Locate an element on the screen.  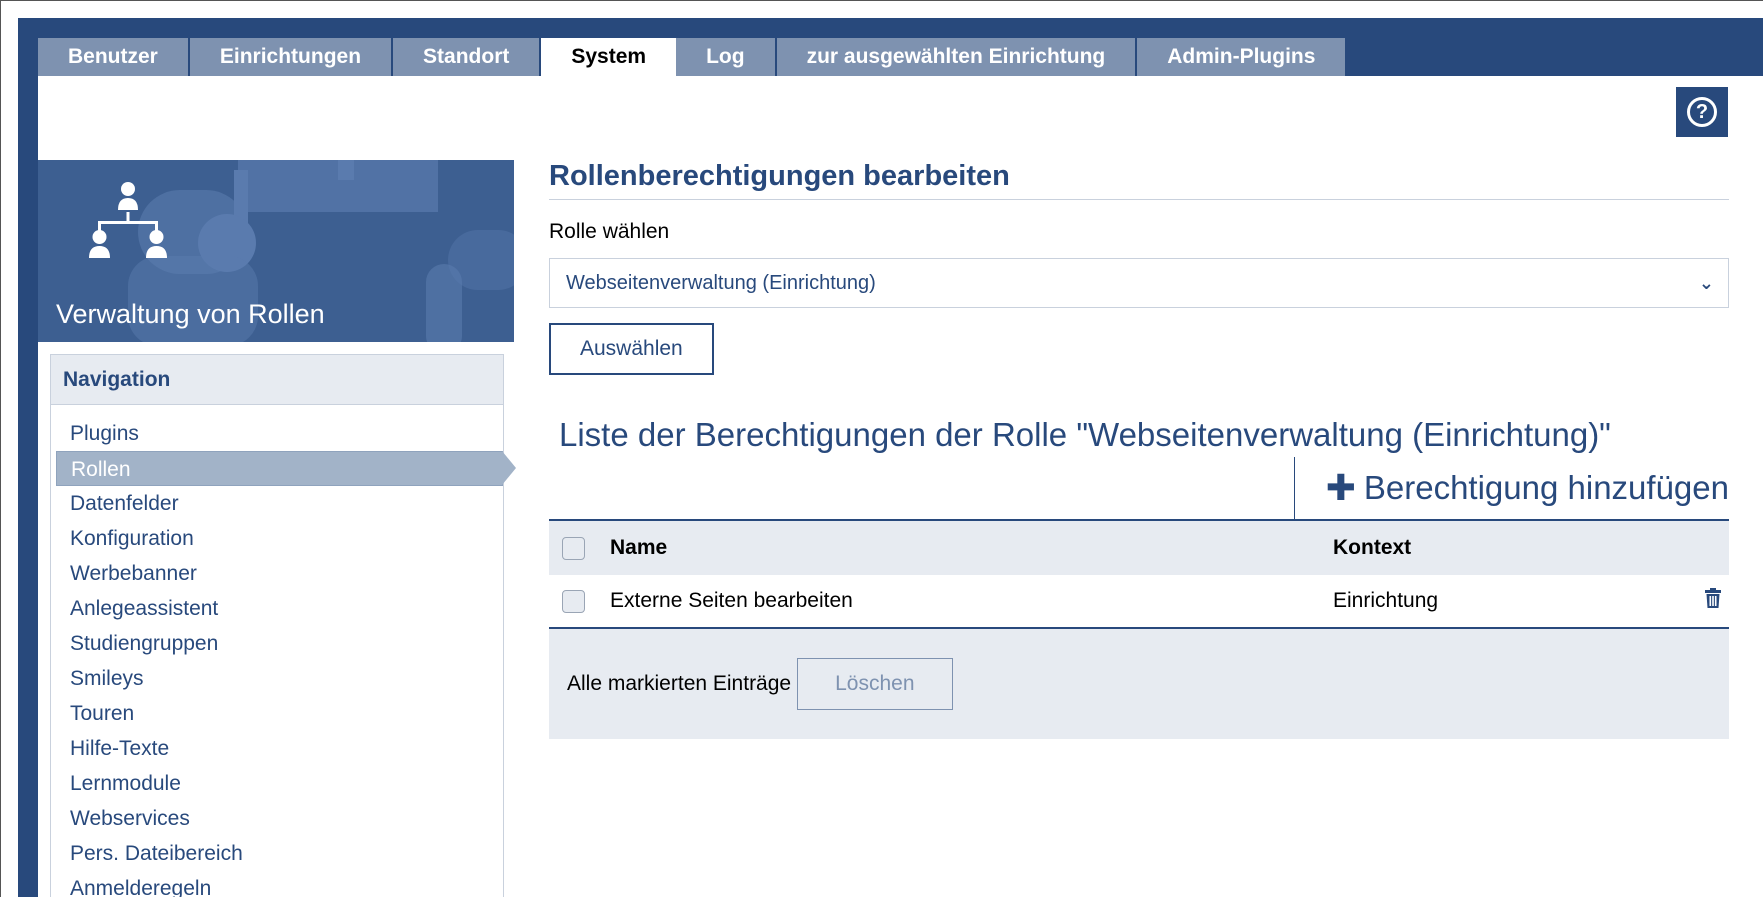
delete-button: Löschen is located at coordinates (875, 684).